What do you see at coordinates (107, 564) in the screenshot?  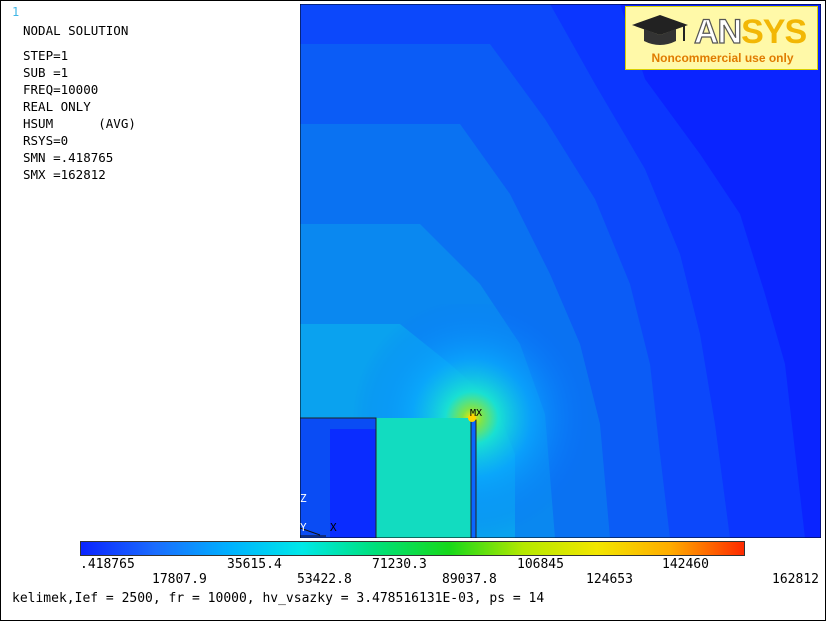 I see `legend-label-top-0: .418765` at bounding box center [107, 564].